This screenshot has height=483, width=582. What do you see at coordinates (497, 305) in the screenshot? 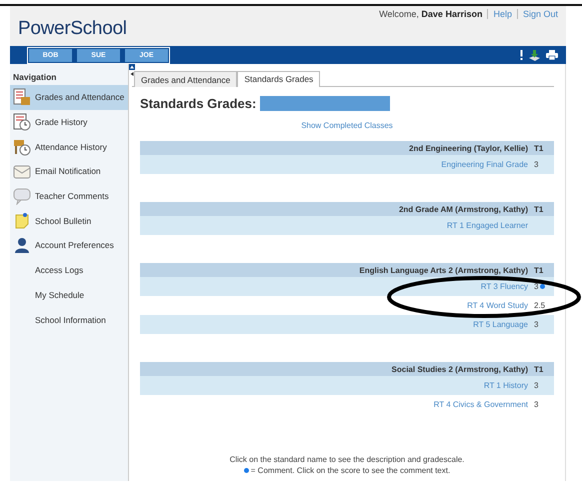
I see `standard-link: RT 4 Word Study` at bounding box center [497, 305].